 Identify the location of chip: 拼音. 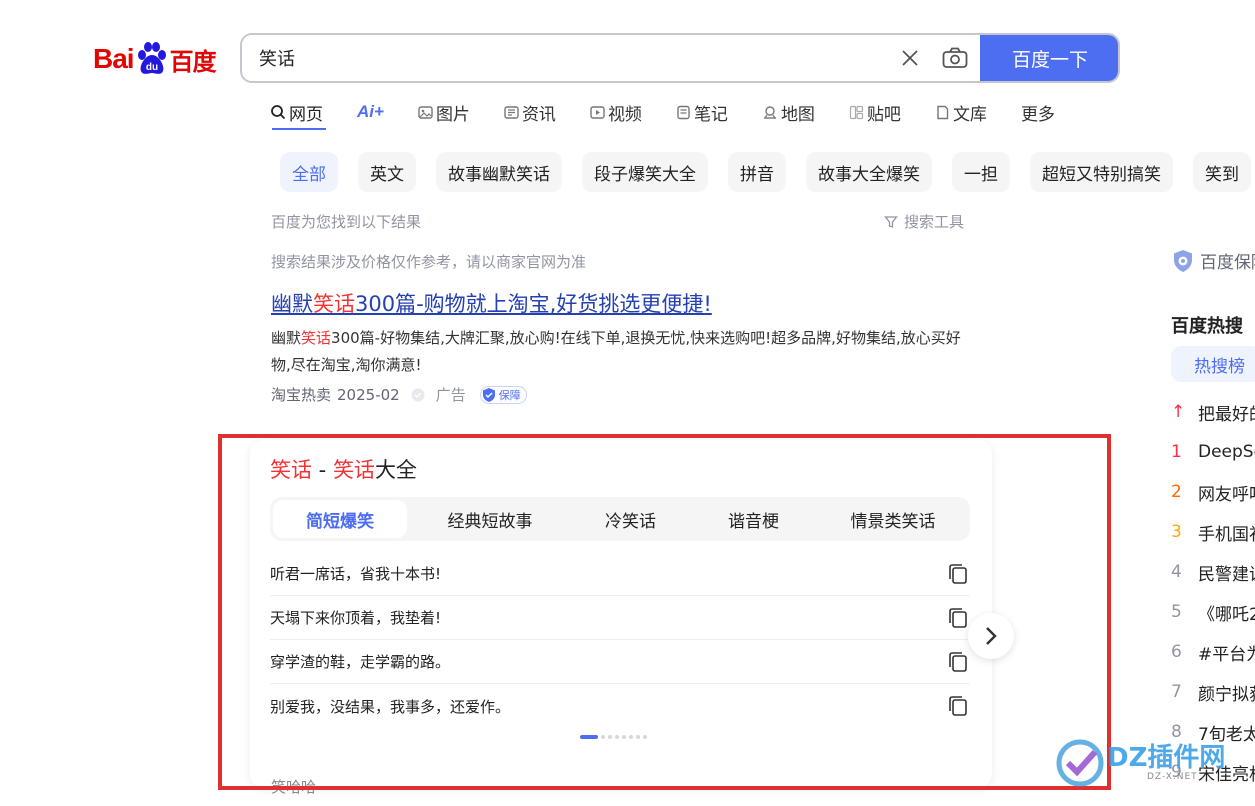
(757, 172).